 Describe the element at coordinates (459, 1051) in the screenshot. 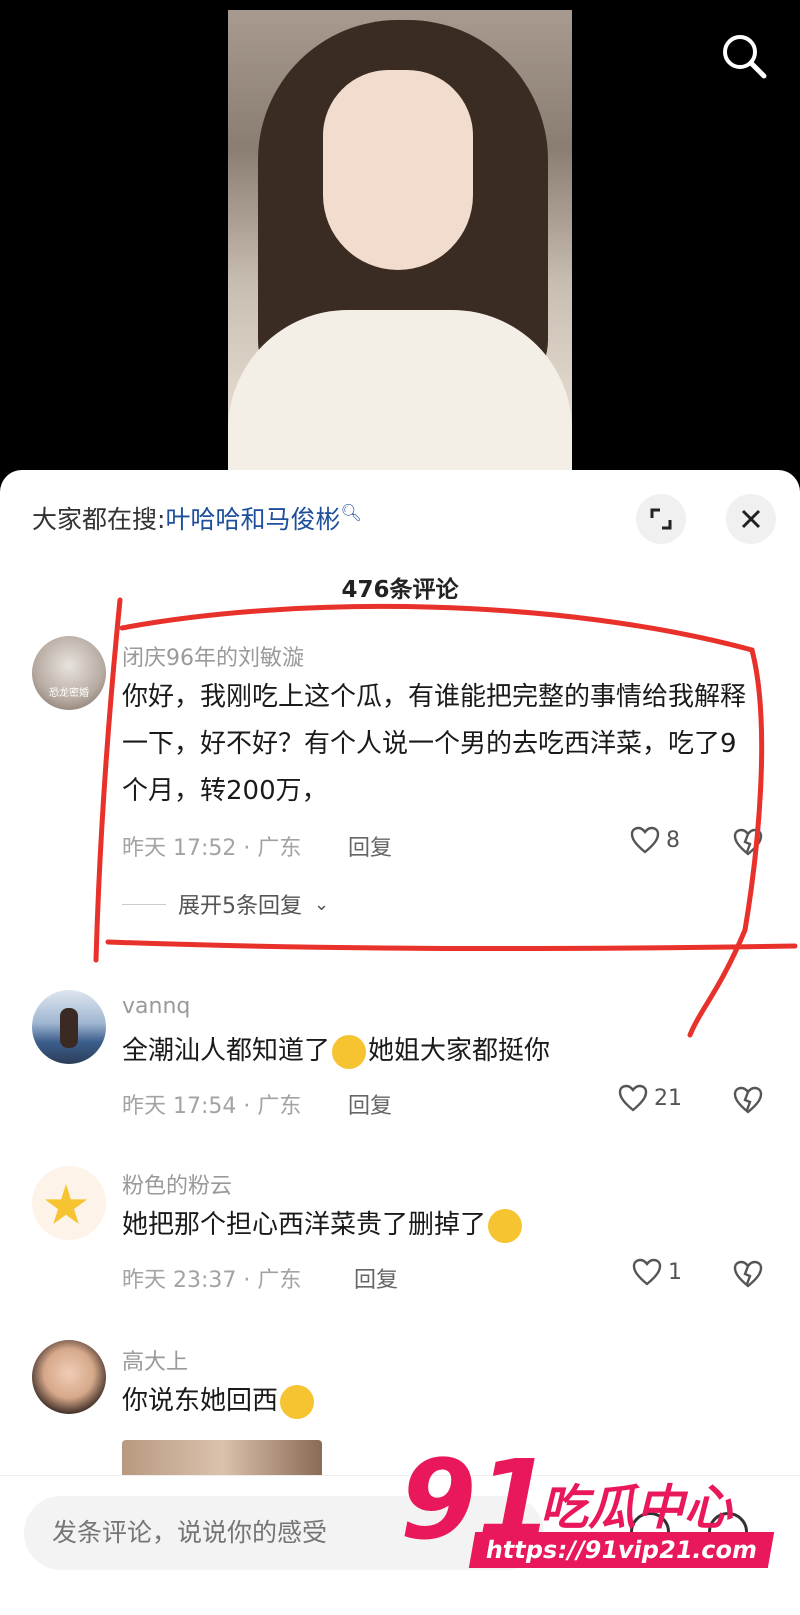

I see `comment-text-part: 她姐大家都挺你` at that location.